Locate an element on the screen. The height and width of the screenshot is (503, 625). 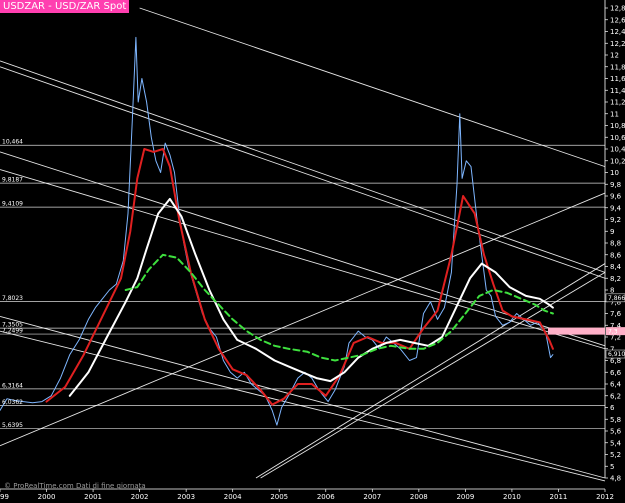
x-tick-label: 2012 is located at coordinates (605, 497).